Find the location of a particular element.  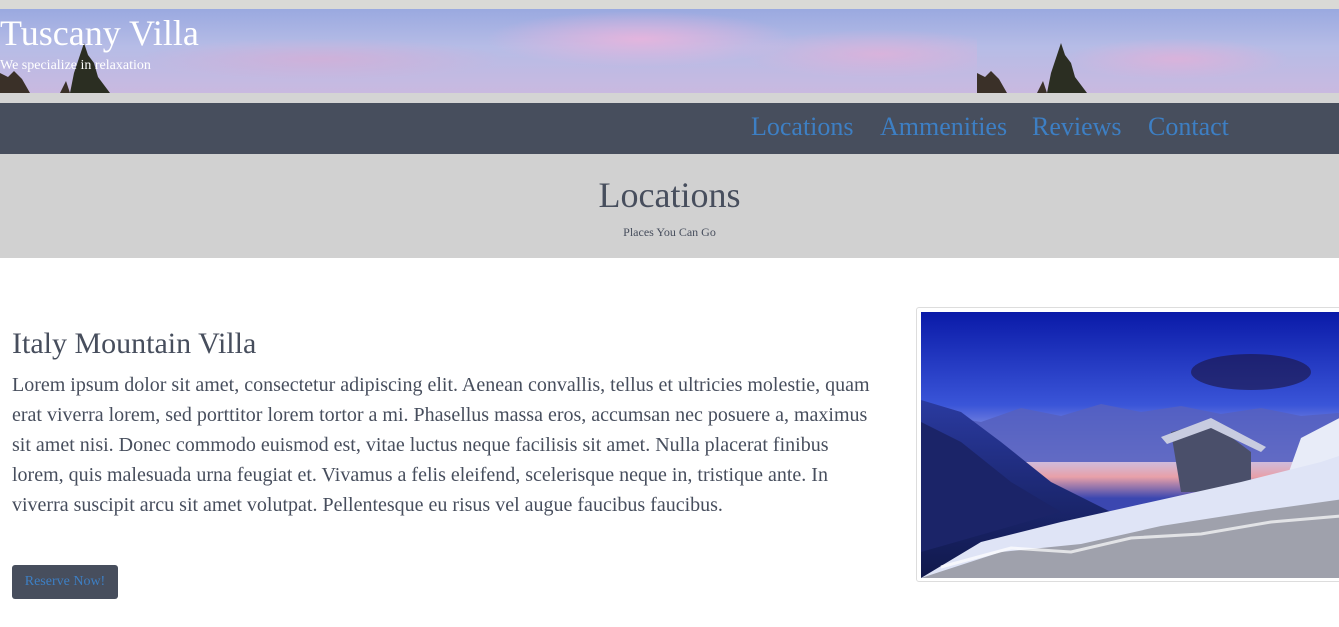

mountain-landscape-image is located at coordinates (1130, 445).